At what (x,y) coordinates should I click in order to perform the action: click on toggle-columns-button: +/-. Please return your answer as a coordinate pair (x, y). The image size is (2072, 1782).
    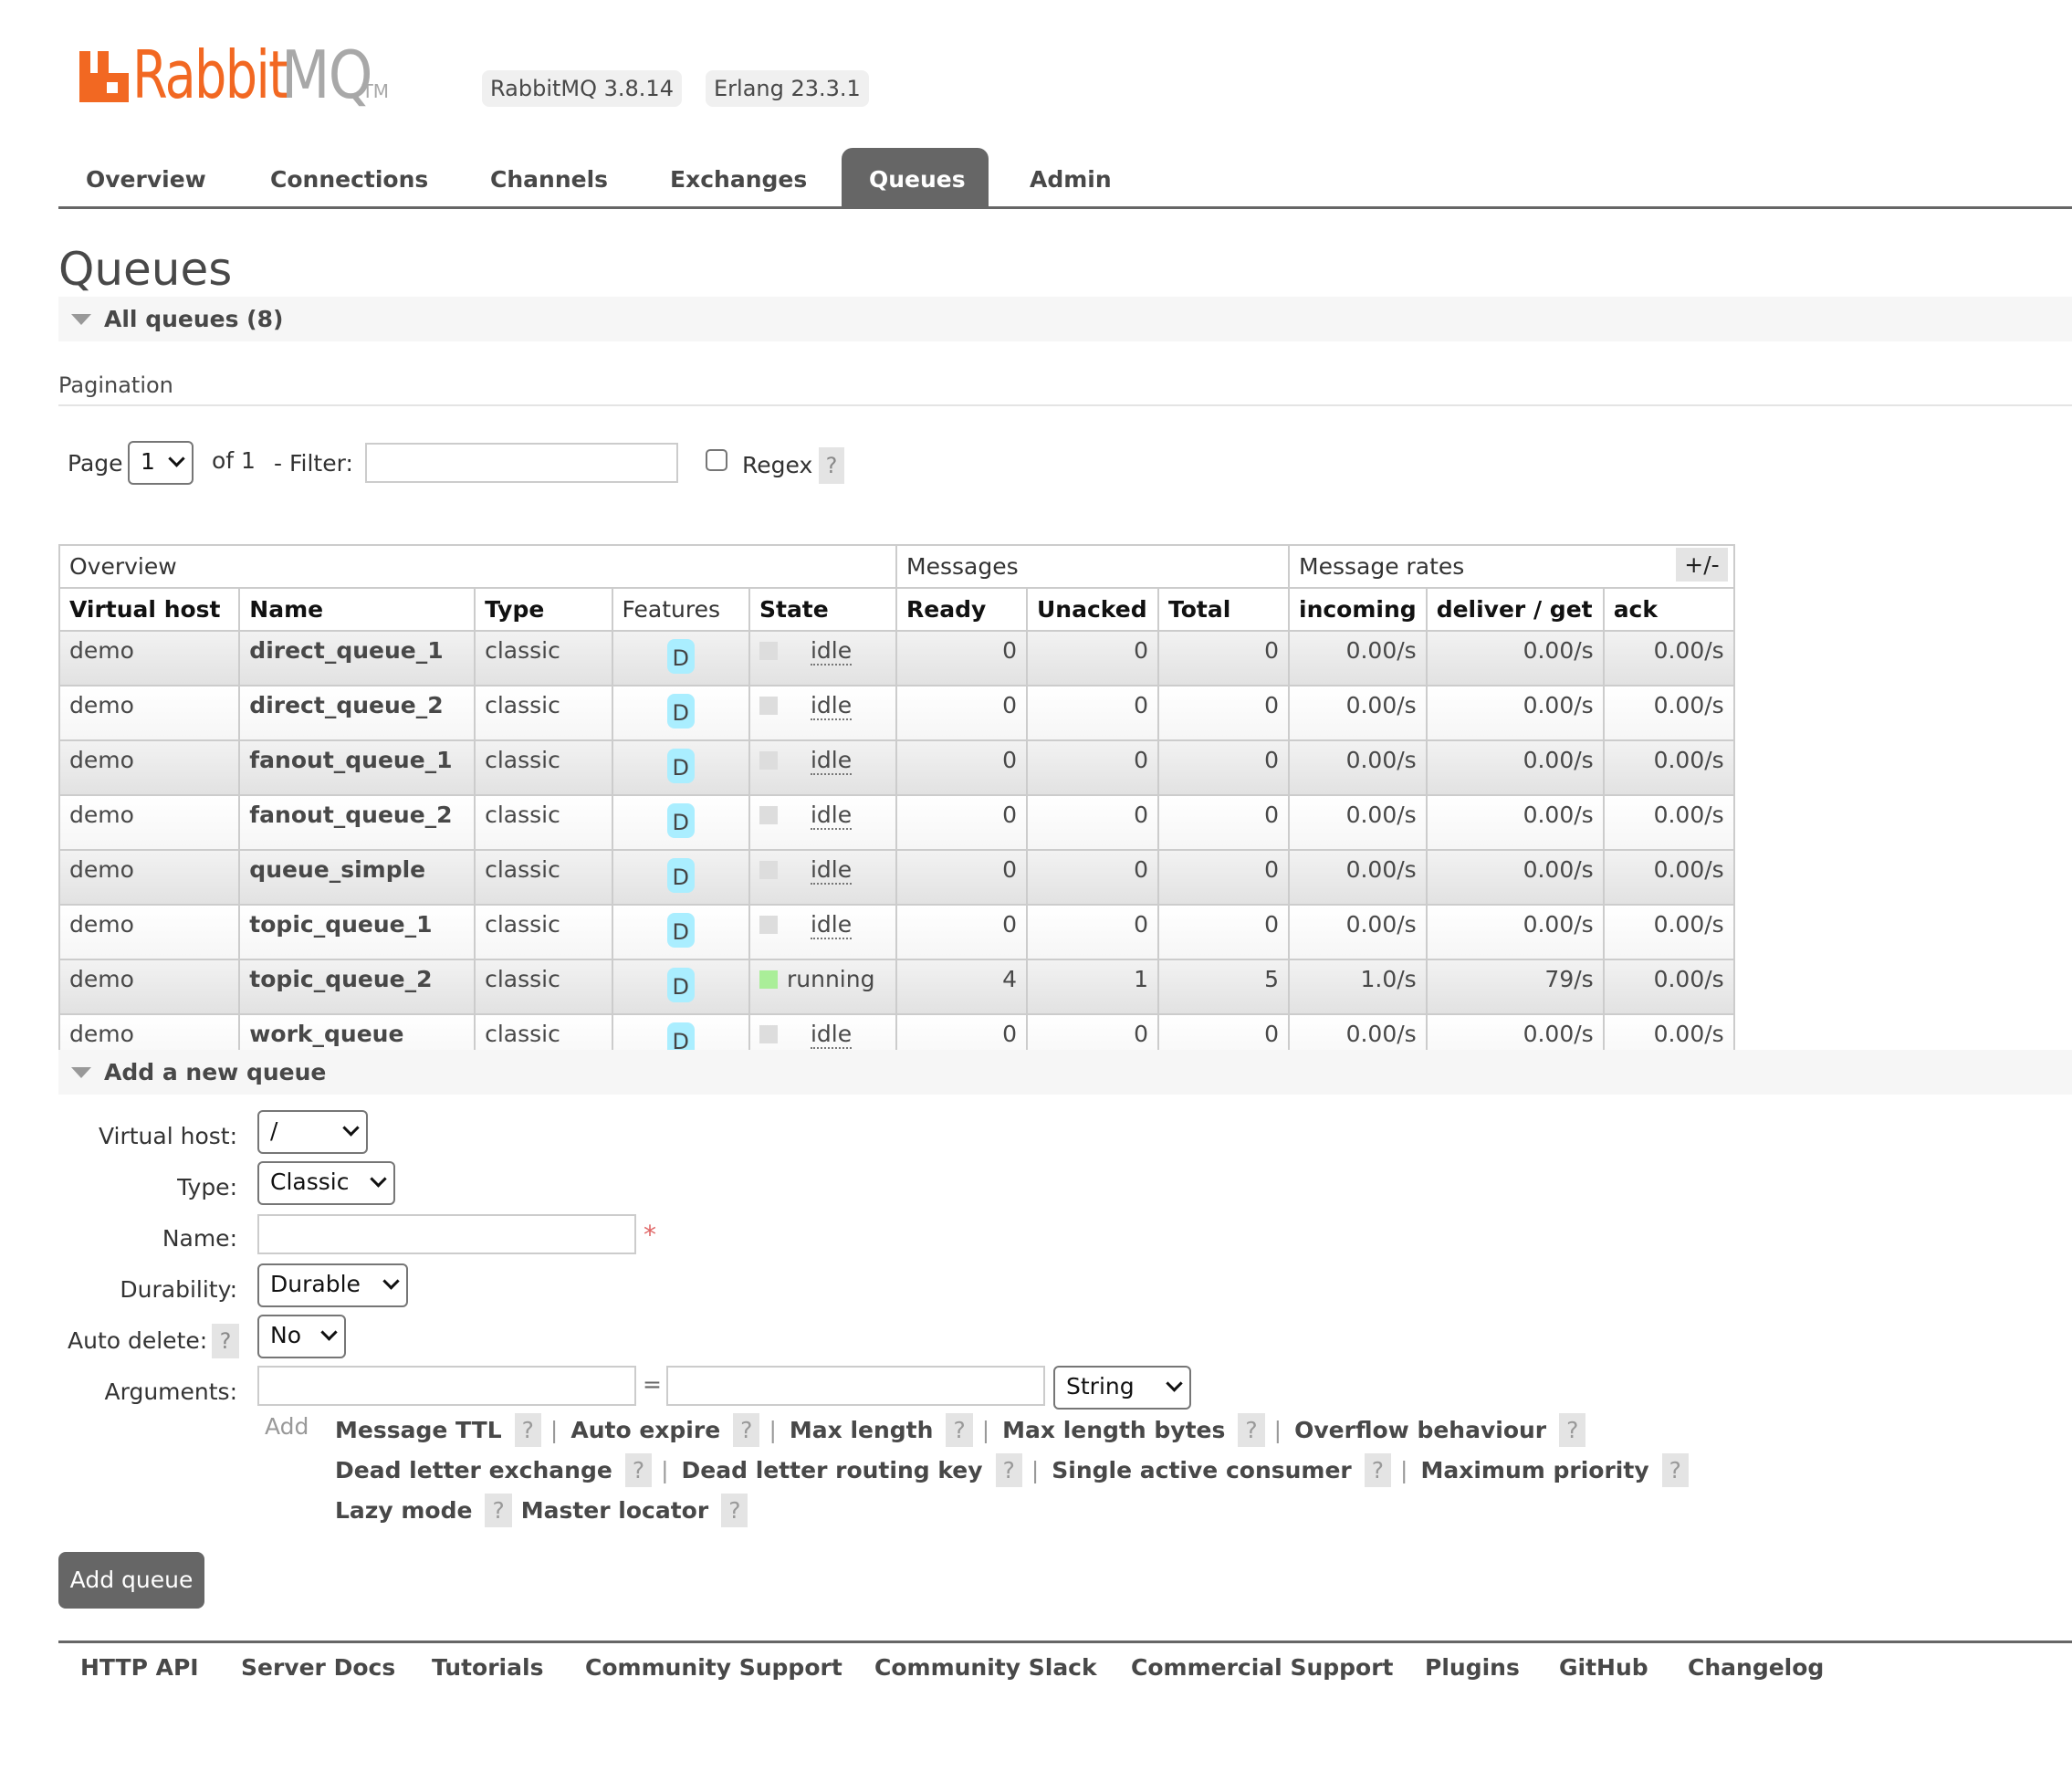
    Looking at the image, I should click on (1702, 565).